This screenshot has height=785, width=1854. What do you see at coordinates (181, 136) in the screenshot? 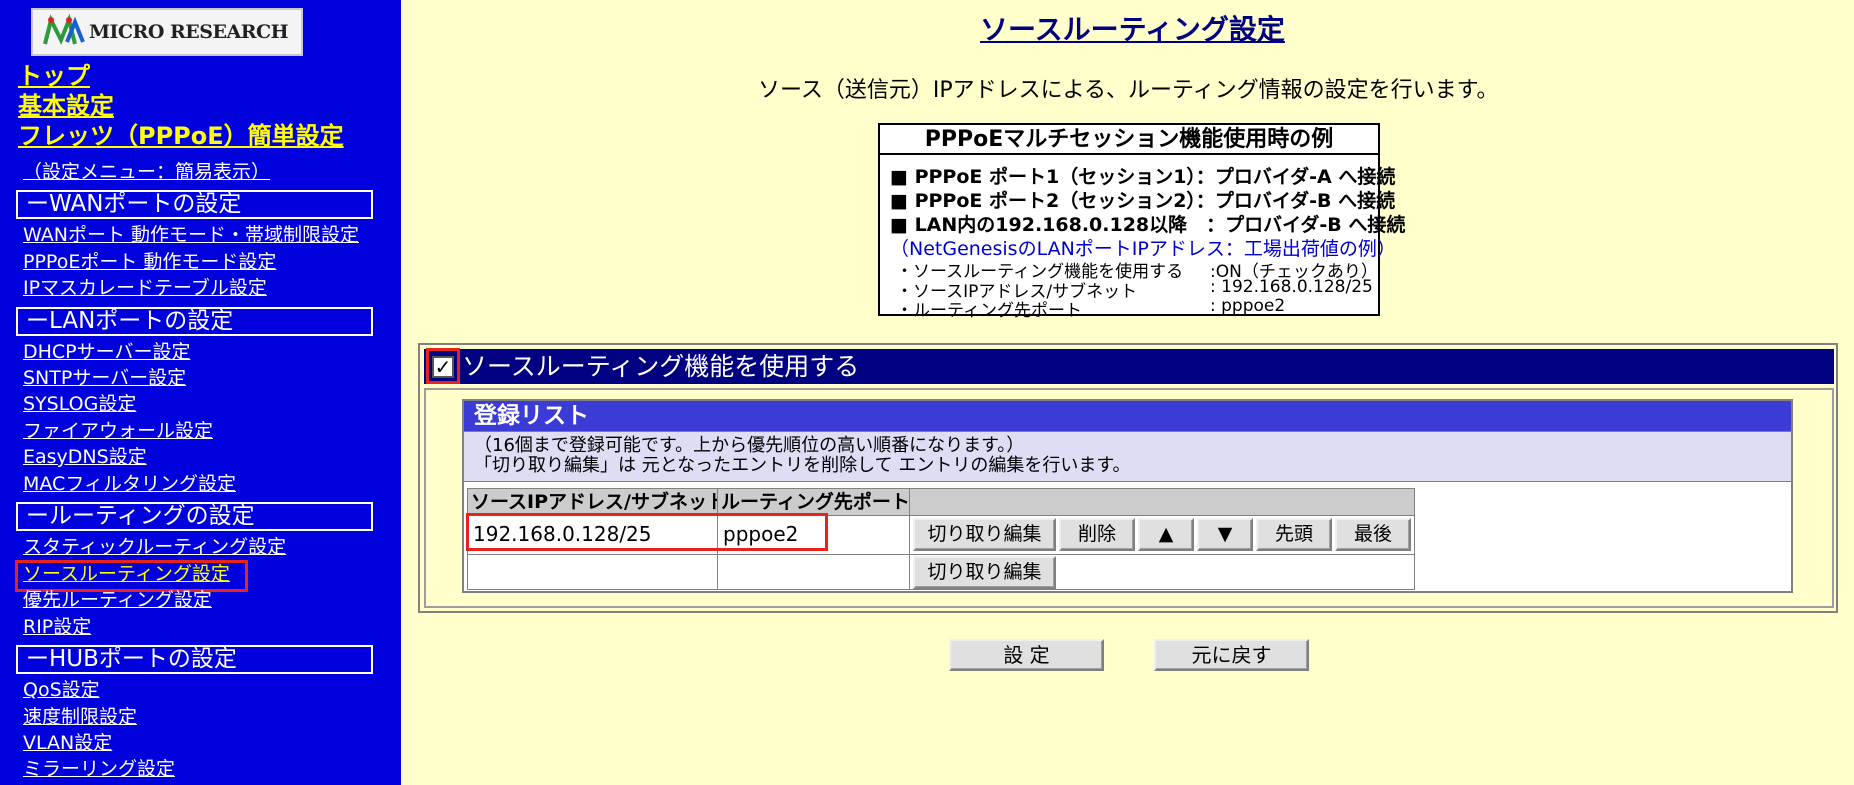
I see `nav-link-flets-easy-setup: フレッツ（PPPoE）簡単設定` at bounding box center [181, 136].